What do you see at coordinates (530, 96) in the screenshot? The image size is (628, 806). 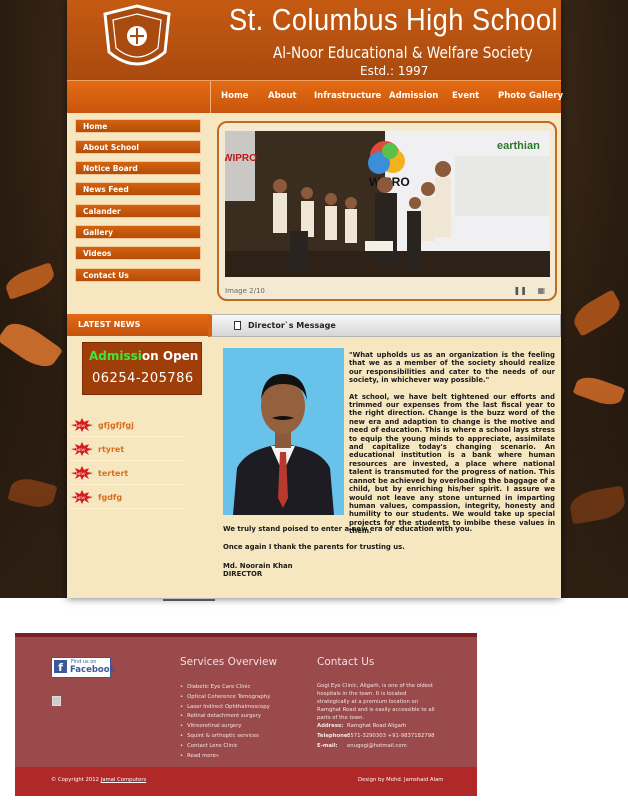 I see `nav-photo-gallery: Photo Gallery` at bounding box center [530, 96].